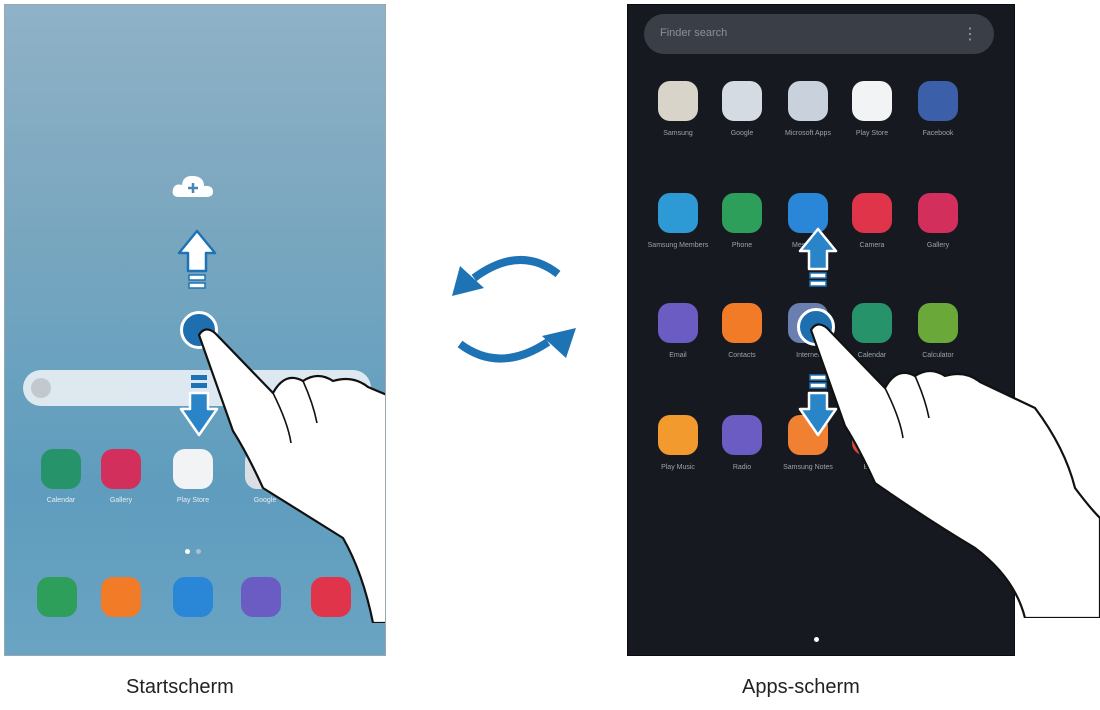  I want to click on radio-icon, so click(742, 435).